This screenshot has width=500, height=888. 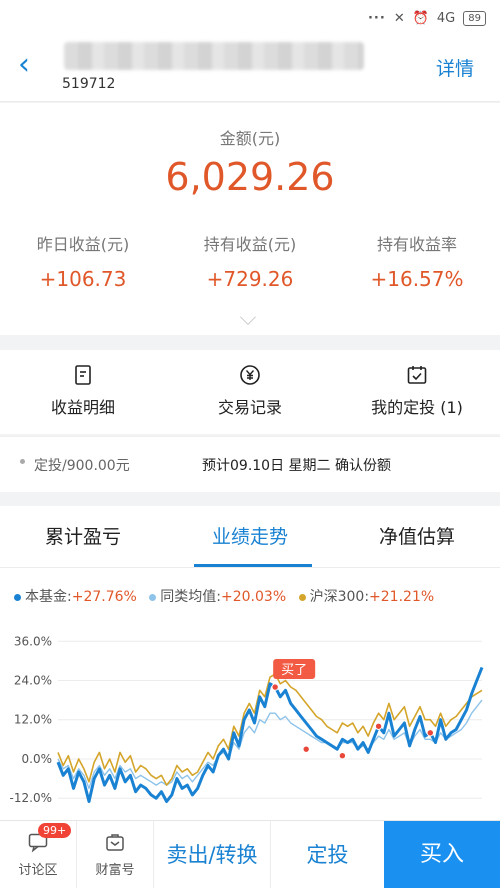 I want to click on document-icon, so click(x=83, y=375).